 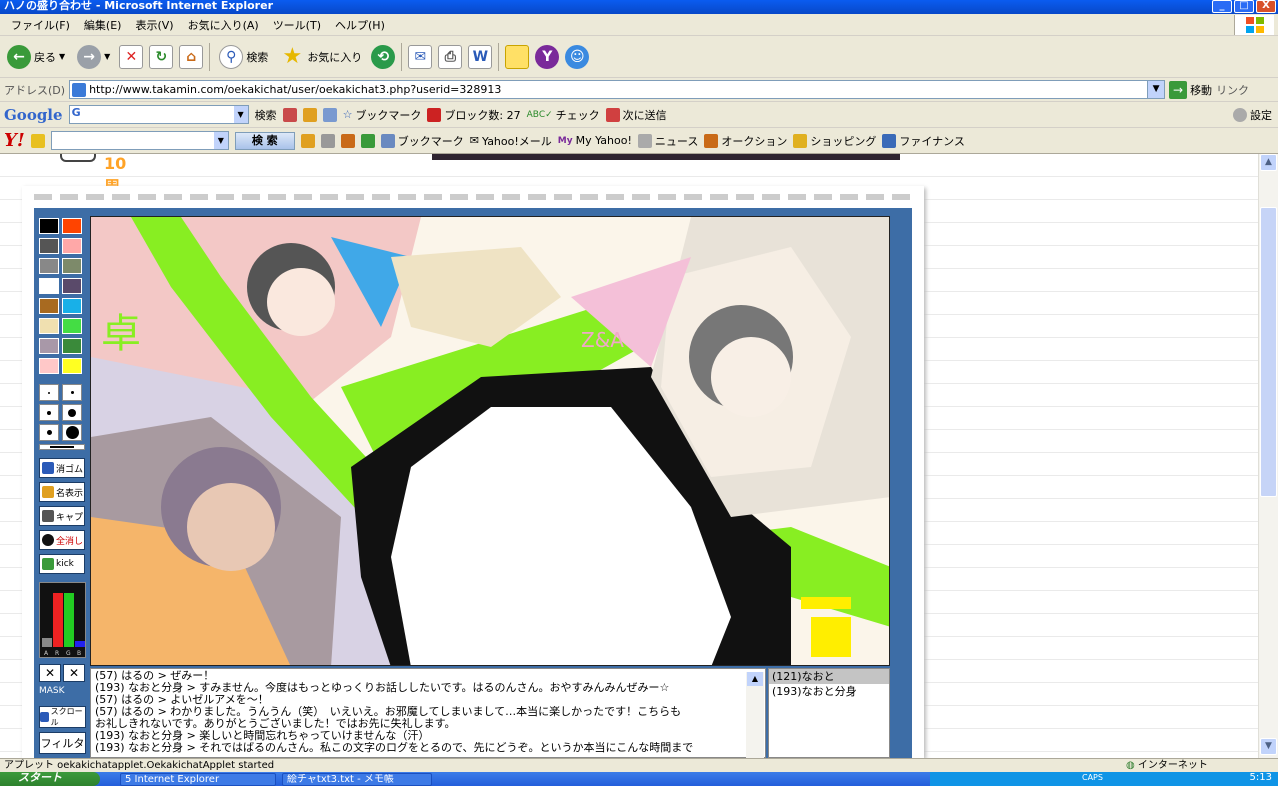 What do you see at coordinates (158, 114) in the screenshot?
I see `google-search-input: G ▼` at bounding box center [158, 114].